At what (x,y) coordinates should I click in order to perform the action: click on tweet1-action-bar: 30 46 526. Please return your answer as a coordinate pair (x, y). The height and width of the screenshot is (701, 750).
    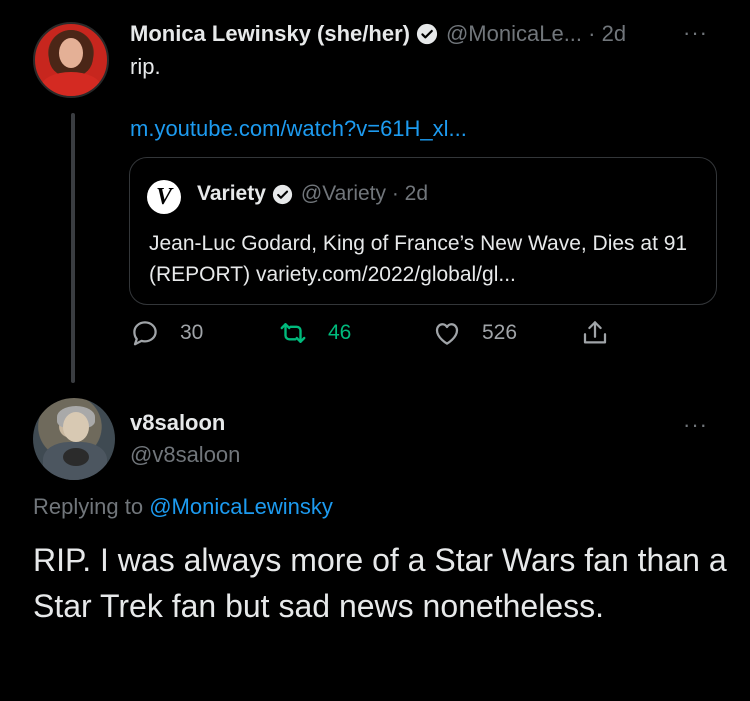
    Looking at the image, I should click on (375, 338).